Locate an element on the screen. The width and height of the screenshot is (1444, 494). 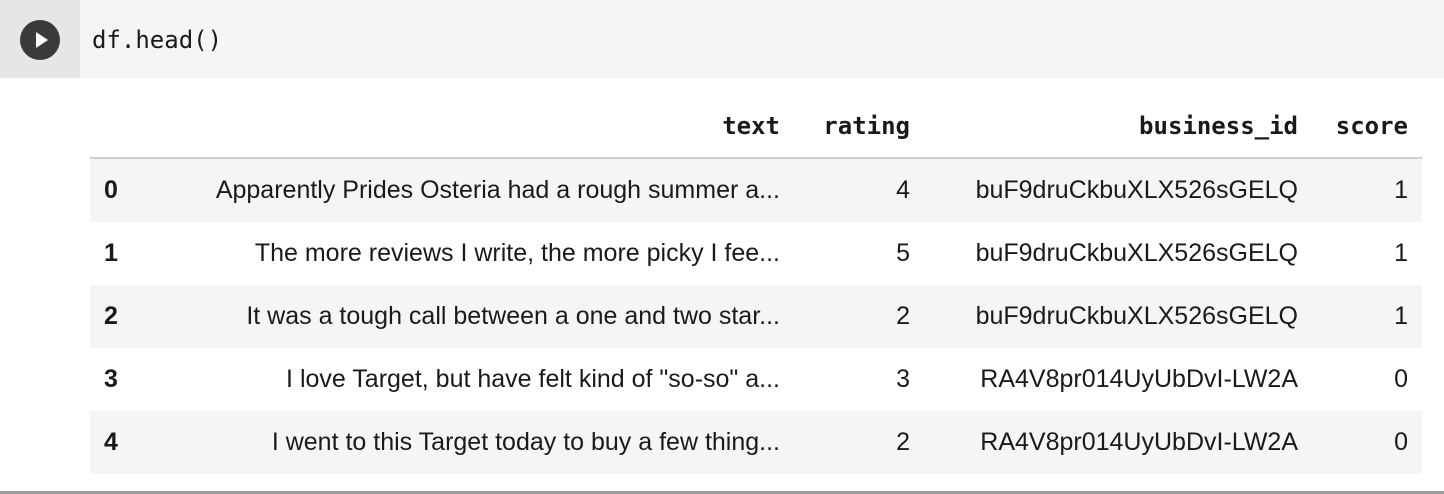
cell-gutter is located at coordinates (40, 39).